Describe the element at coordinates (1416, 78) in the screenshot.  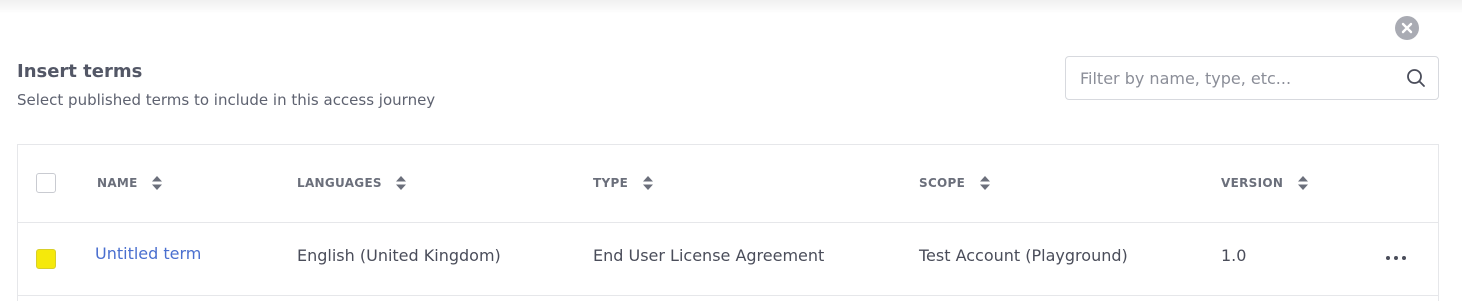
I see `search-icon` at that location.